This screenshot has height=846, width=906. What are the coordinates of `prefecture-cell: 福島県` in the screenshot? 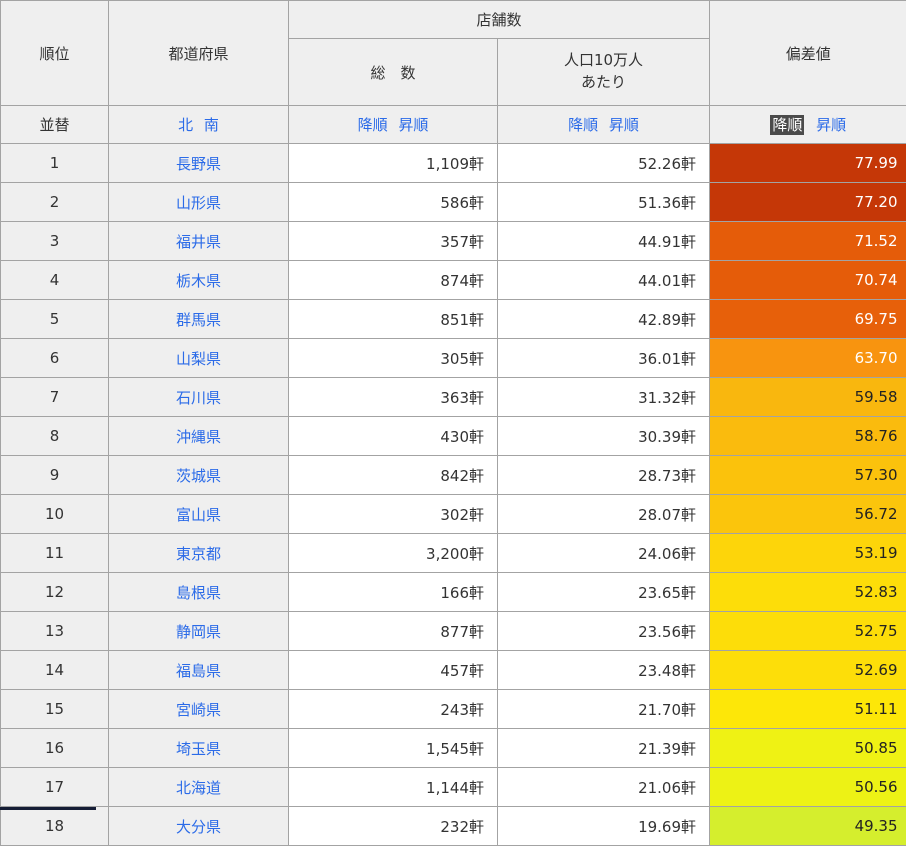 It's located at (199, 670).